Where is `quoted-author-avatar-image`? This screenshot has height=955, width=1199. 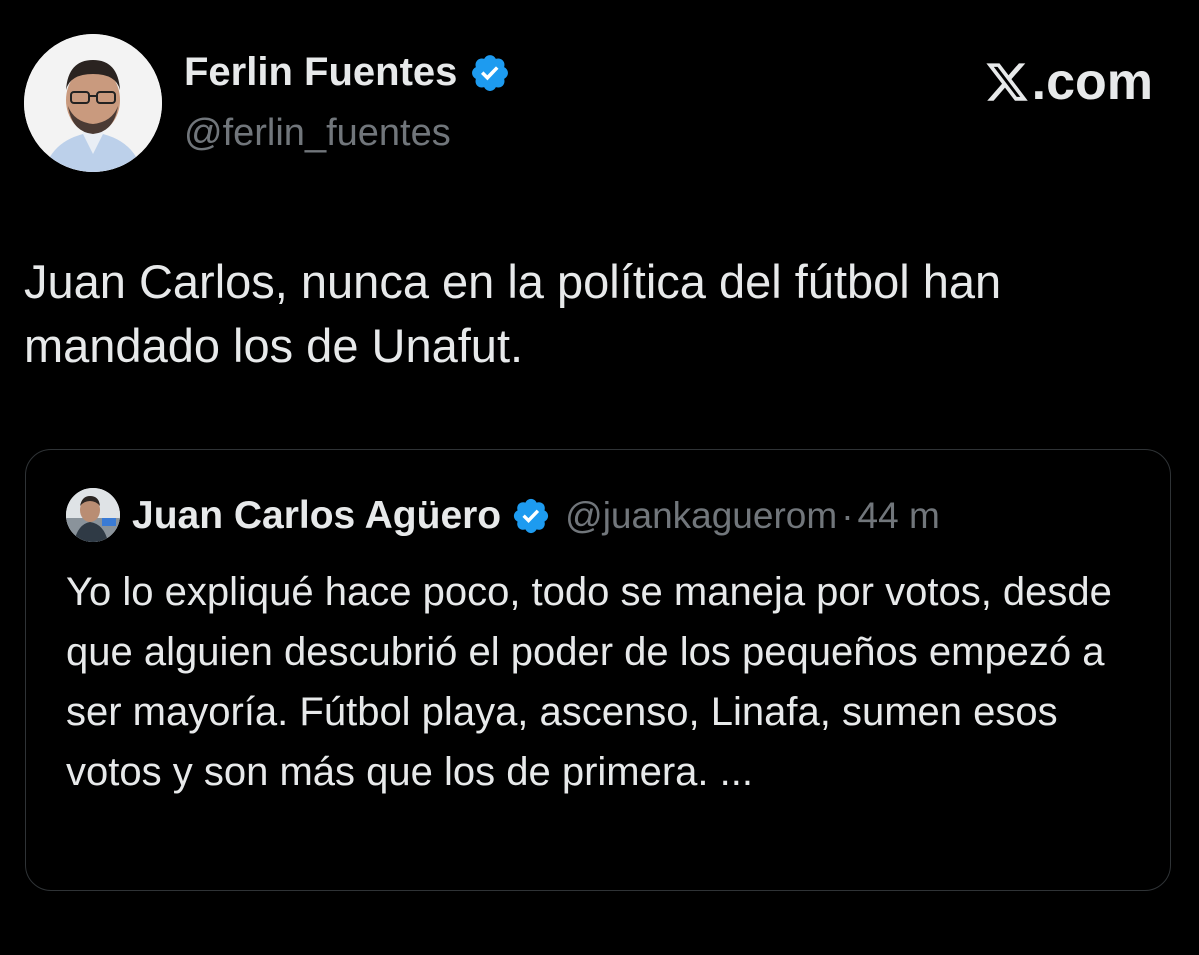
quoted-author-avatar-image is located at coordinates (93, 515).